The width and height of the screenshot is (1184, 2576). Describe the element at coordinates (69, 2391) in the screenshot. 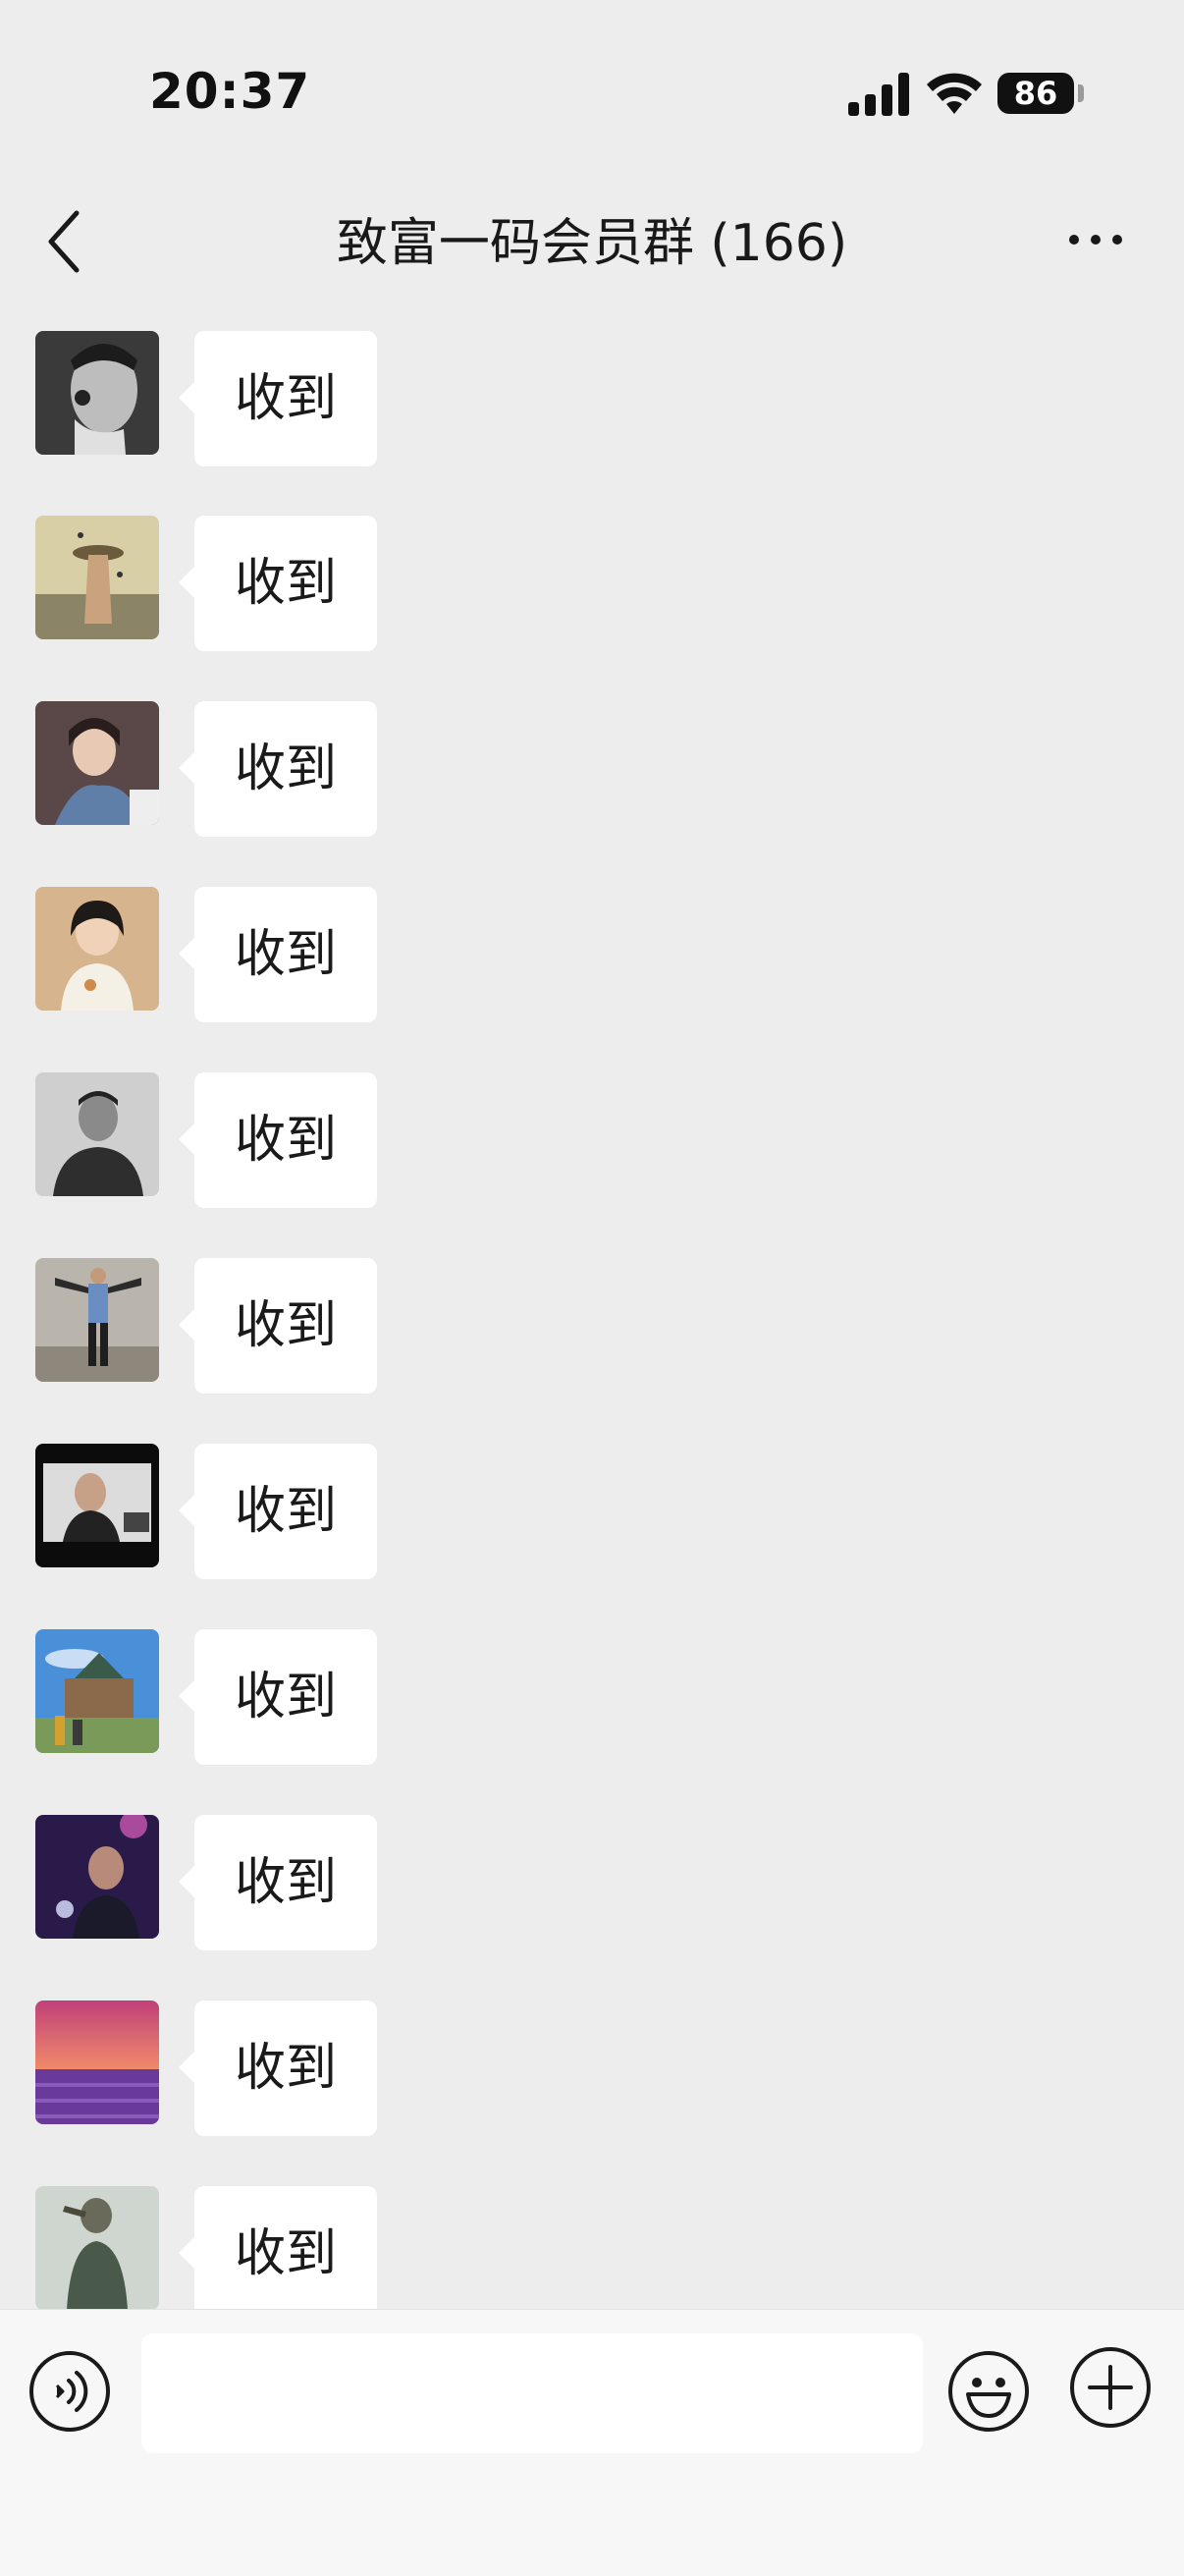

I see `voice-icon` at that location.